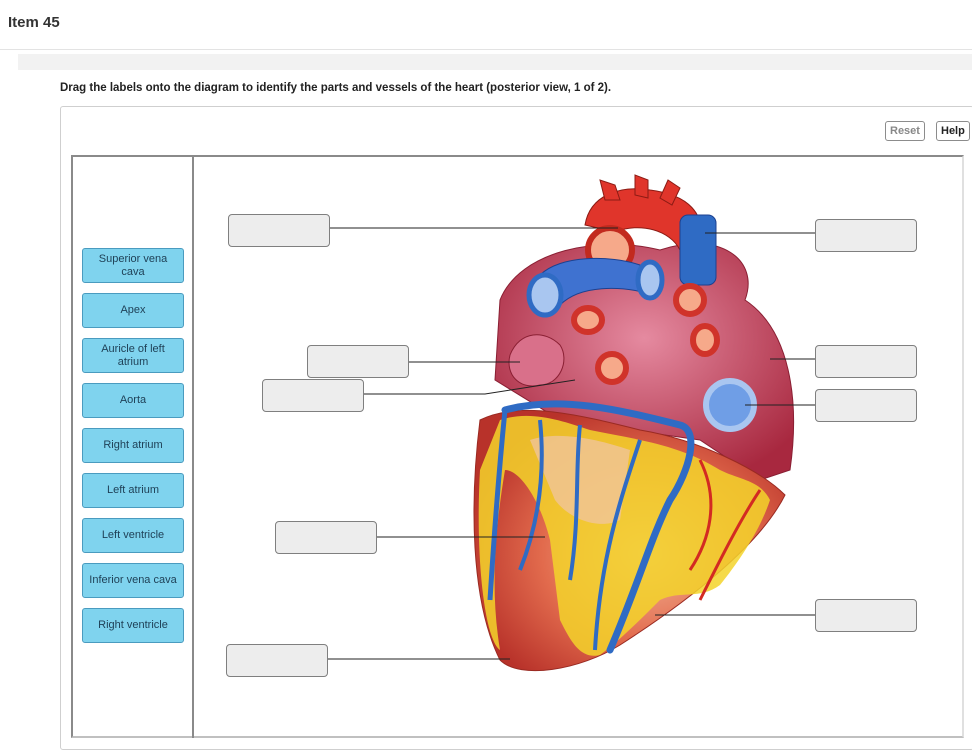 The image size is (972, 754). I want to click on label-chip-left-atrium: Left atrium, so click(133, 490).